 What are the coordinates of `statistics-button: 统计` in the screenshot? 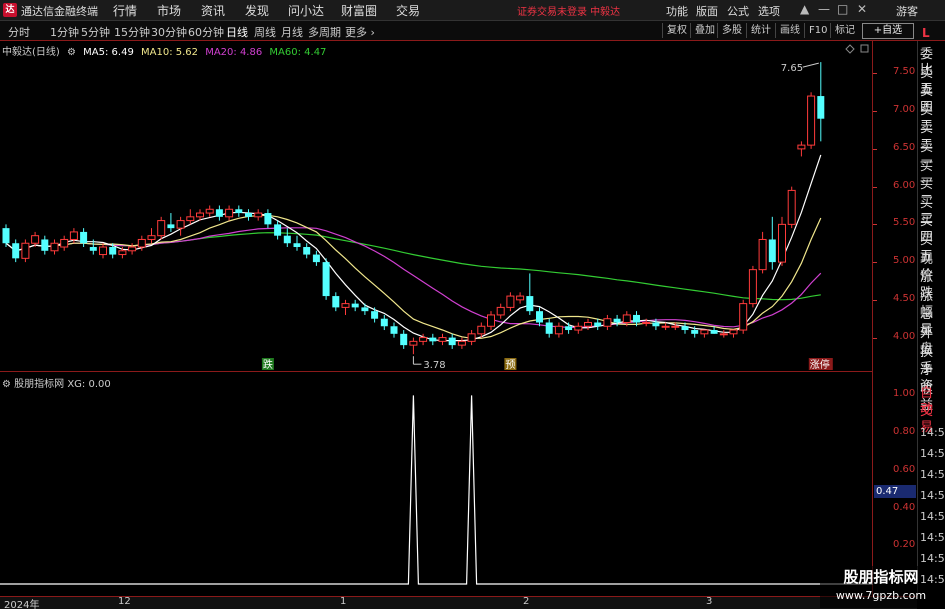 It's located at (758, 30).